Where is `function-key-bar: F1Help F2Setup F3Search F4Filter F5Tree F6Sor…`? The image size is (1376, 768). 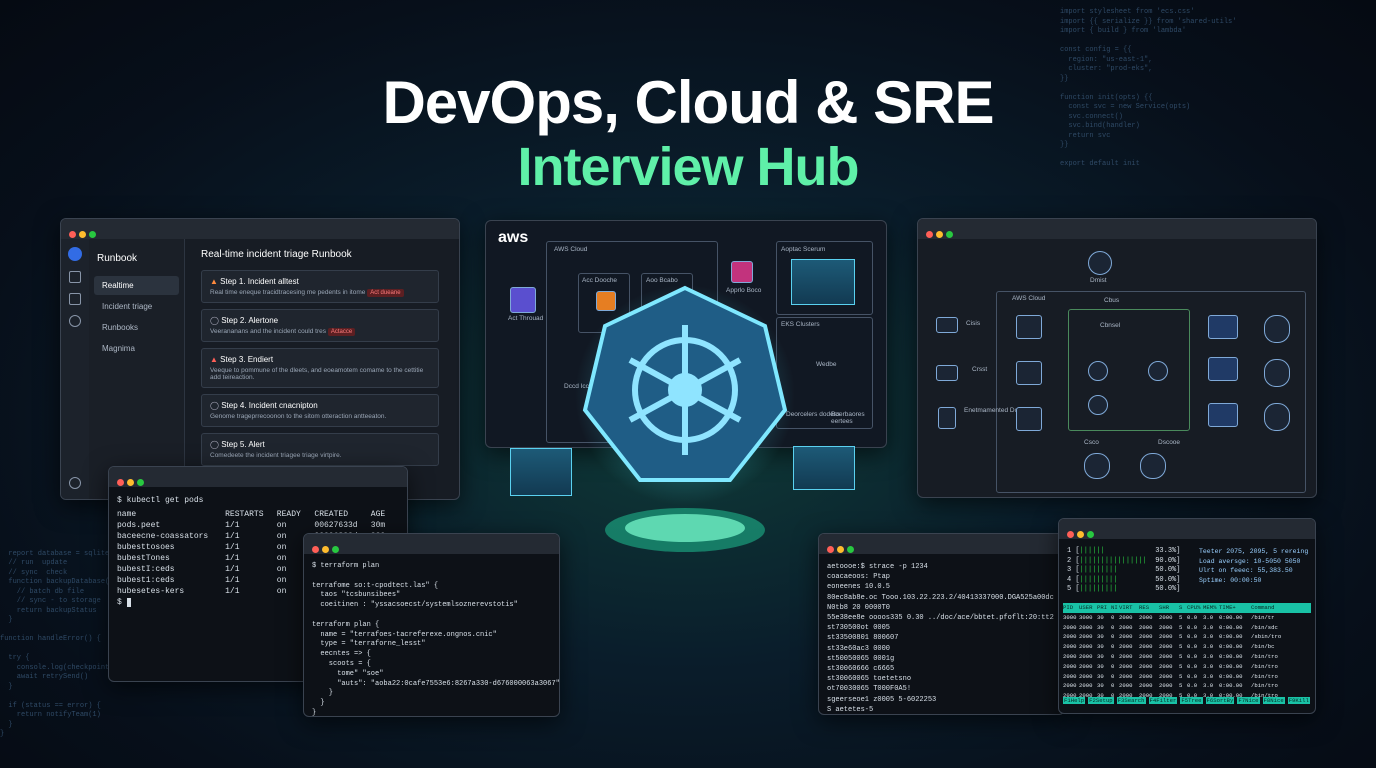
function-key-bar: F1Help F2Setup F3Search F4Filter F5Tree F6Sor… is located at coordinates (1187, 700).